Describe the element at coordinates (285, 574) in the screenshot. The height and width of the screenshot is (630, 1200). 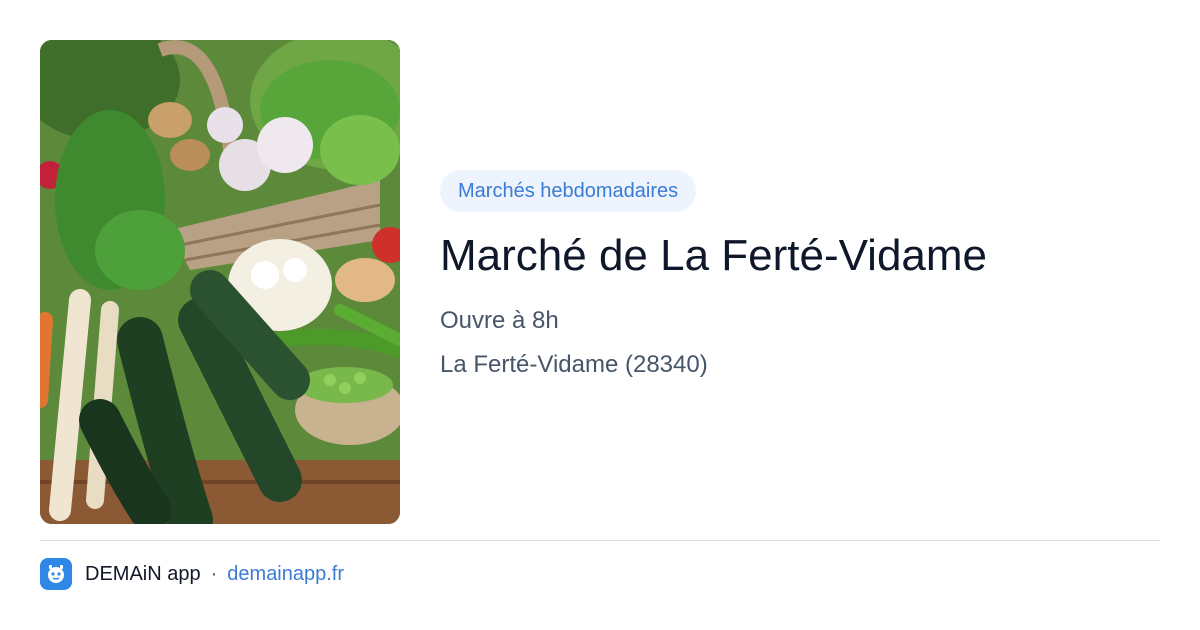
I see `site-link: demainapp.fr` at that location.